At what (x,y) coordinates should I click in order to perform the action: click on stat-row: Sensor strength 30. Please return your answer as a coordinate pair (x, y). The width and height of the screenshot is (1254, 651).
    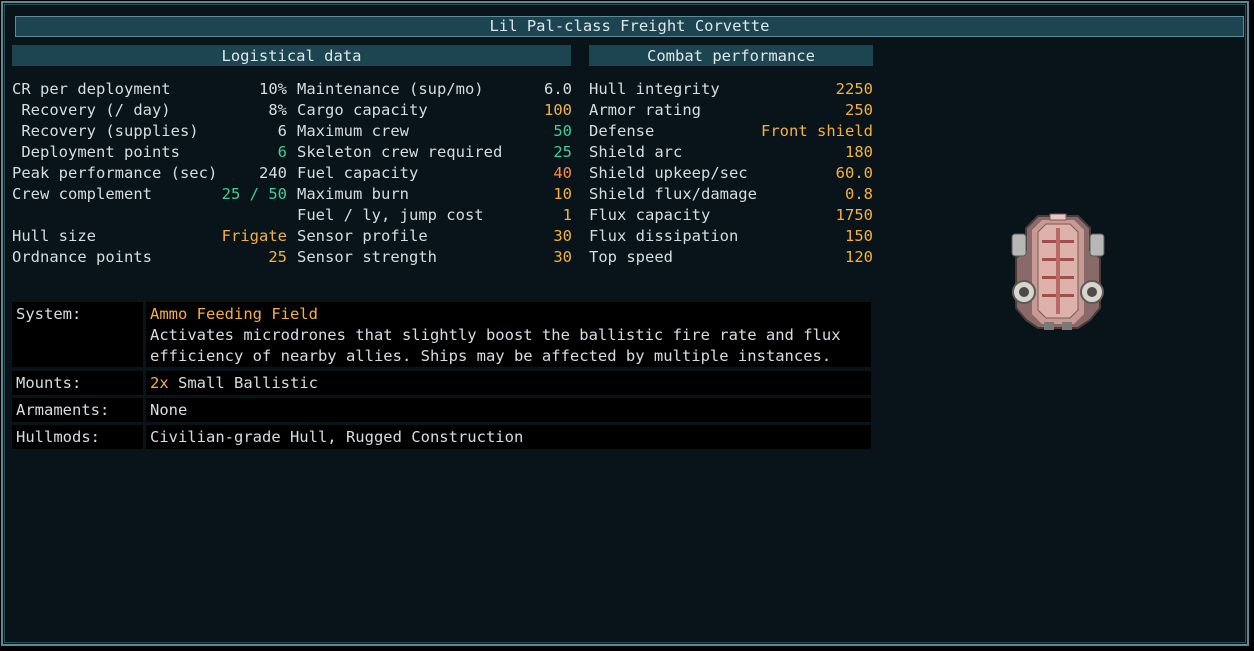
    Looking at the image, I should click on (434, 257).